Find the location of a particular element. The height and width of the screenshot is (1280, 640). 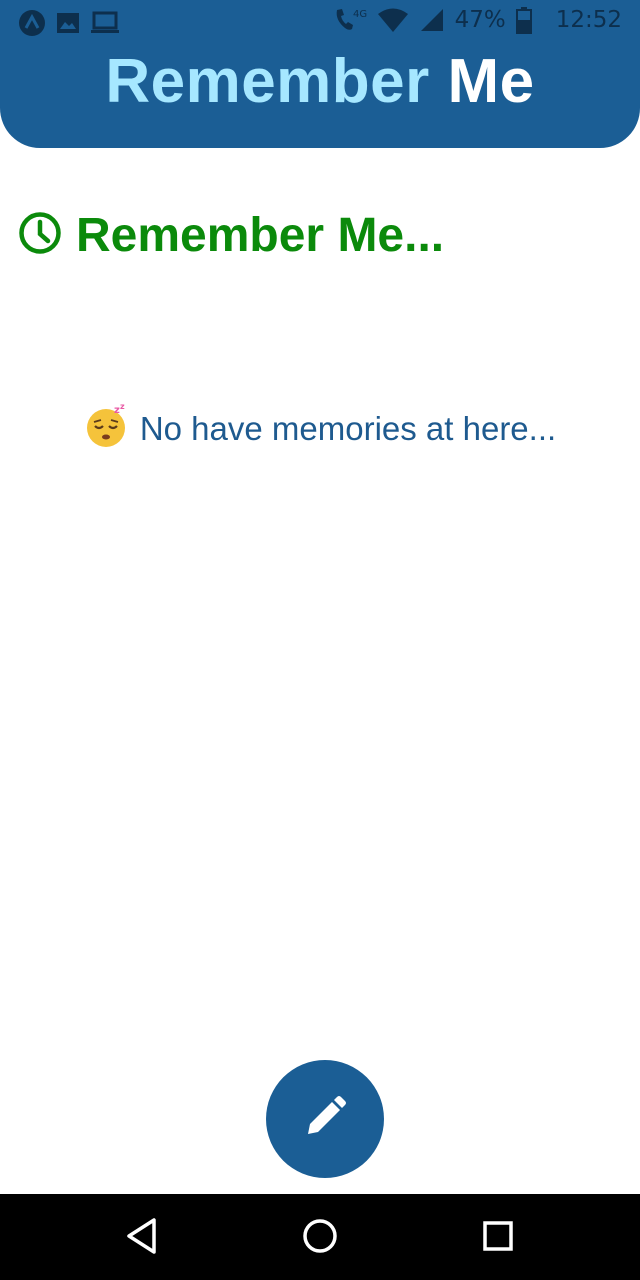

home-button is located at coordinates (320, 1238).